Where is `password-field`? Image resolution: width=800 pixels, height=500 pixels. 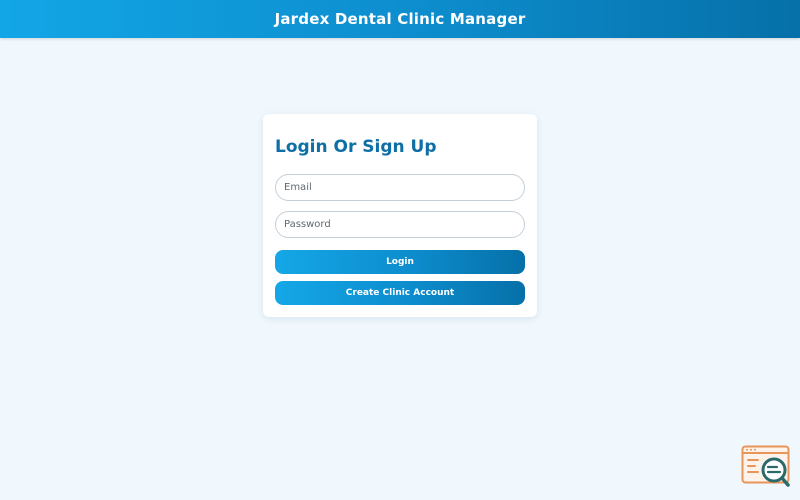
password-field is located at coordinates (400, 224).